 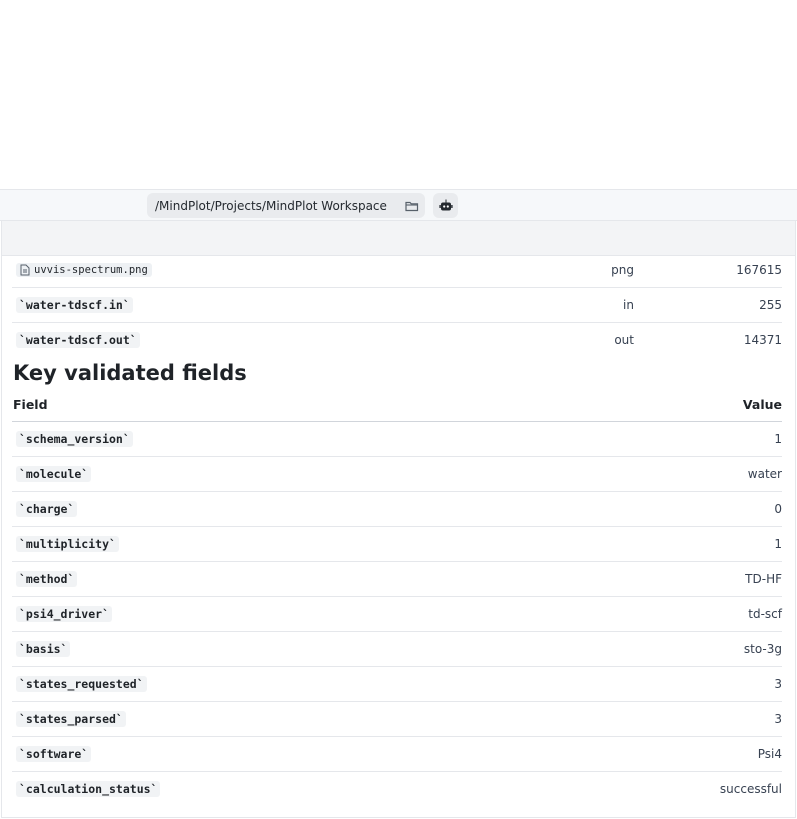 What do you see at coordinates (762, 404) in the screenshot?
I see `column-header-value: Value` at bounding box center [762, 404].